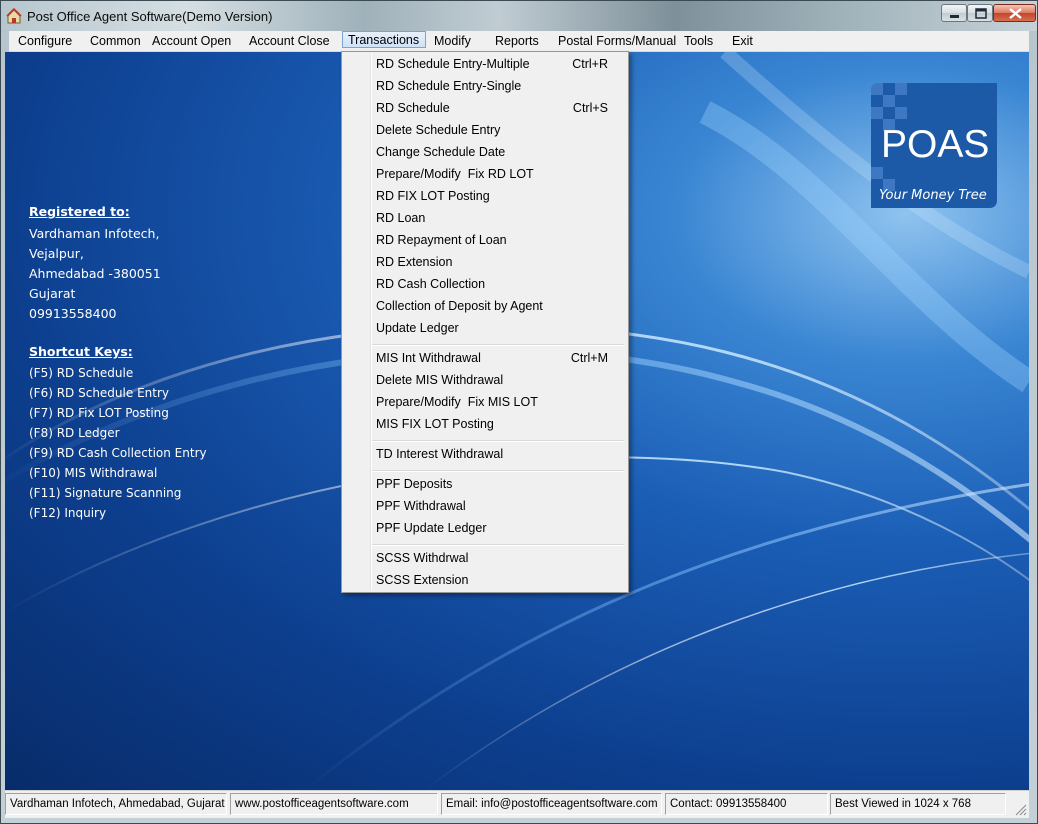 The image size is (1038, 824). What do you see at coordinates (99, 413) in the screenshot?
I see `shortcut-line: (F7) RD Fix LOT Posting` at bounding box center [99, 413].